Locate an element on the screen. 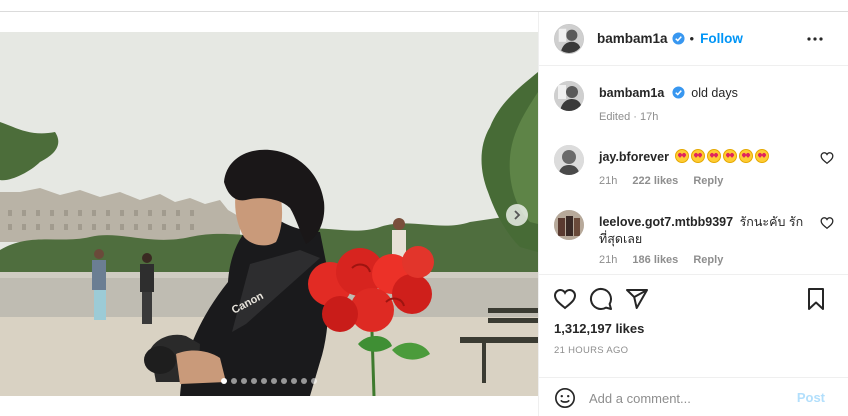 The width and height of the screenshot is (848, 416). post-timestamp: 21 HOURS AGO is located at coordinates (591, 350).